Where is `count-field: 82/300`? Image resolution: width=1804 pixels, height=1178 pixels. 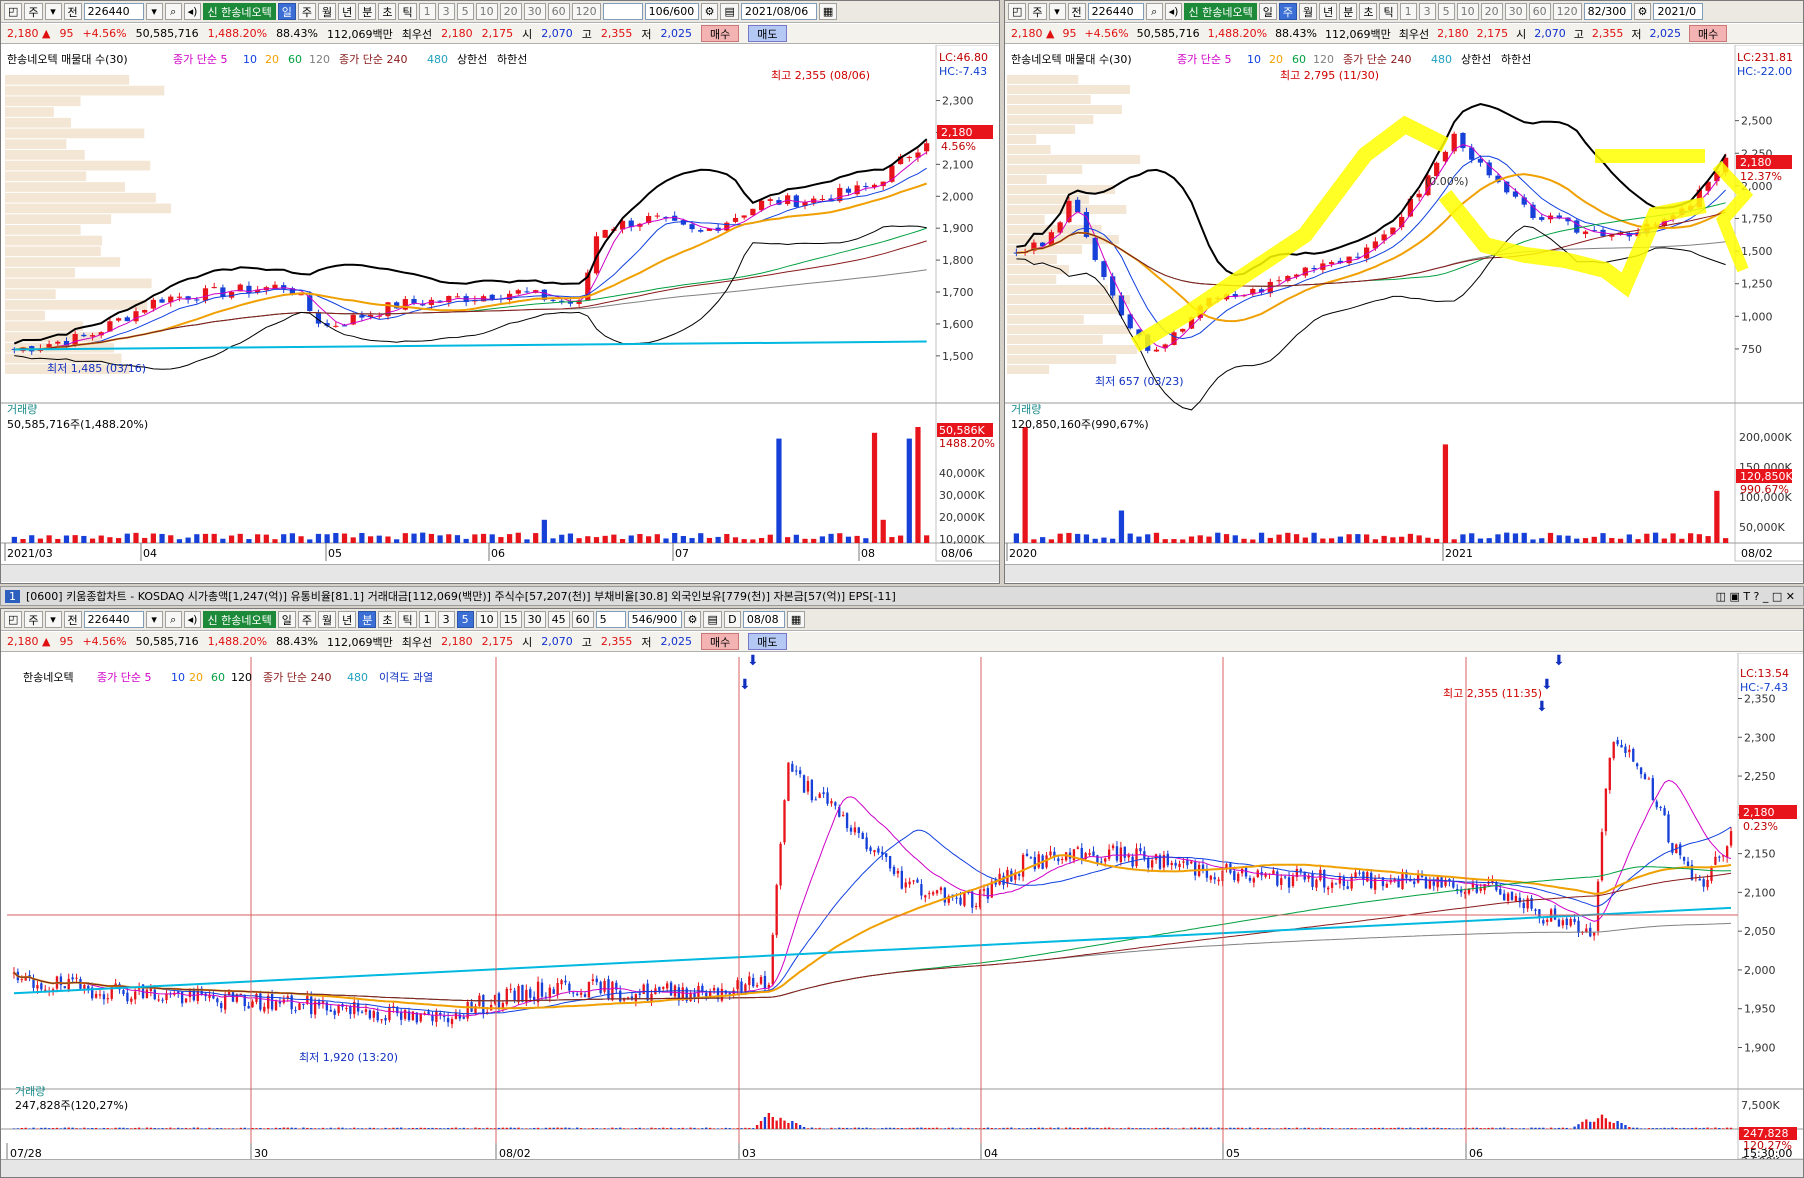 count-field: 82/300 is located at coordinates (1607, 11).